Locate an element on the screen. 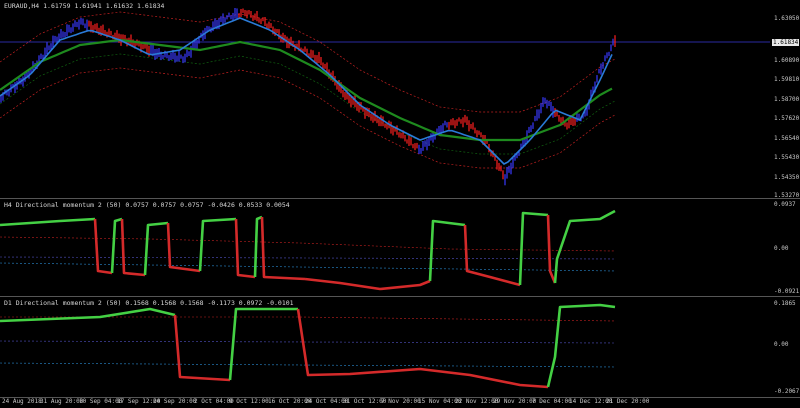 The height and width of the screenshot is (408, 800). time-axis-label: 31 Oct 12:00 is located at coordinates (365, 401).